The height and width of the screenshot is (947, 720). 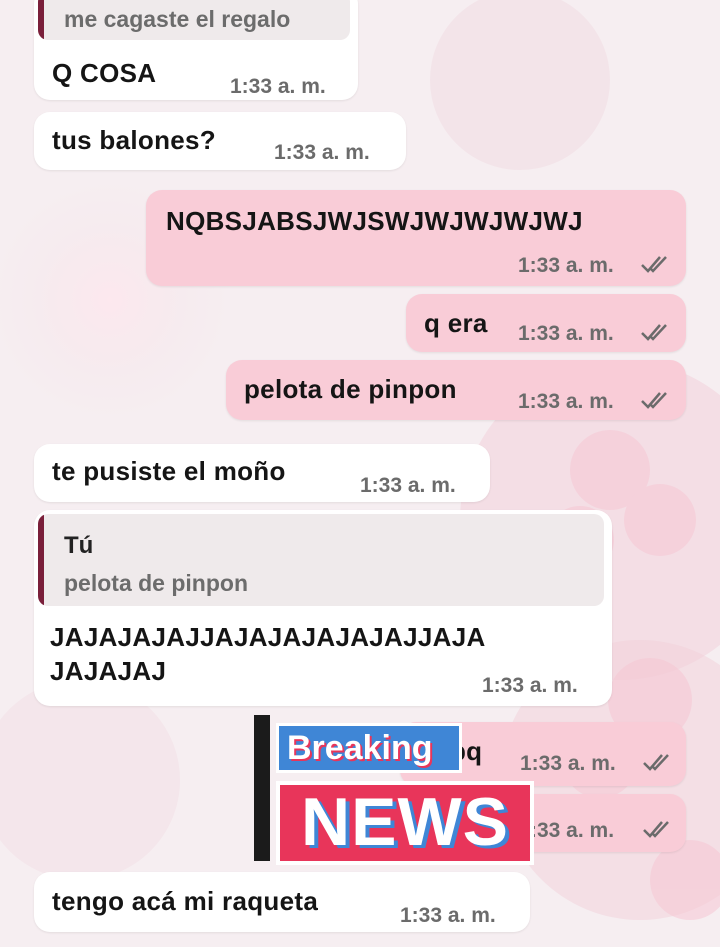 What do you see at coordinates (262, 788) in the screenshot?
I see `sticker-post` at bounding box center [262, 788].